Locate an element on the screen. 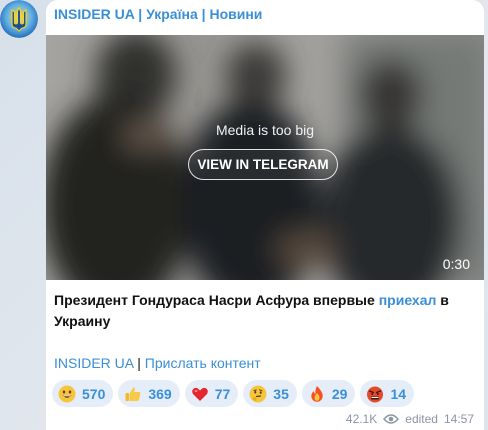 This screenshot has width=488, height=430. reaction-thumbs-up: 369 is located at coordinates (149, 393).